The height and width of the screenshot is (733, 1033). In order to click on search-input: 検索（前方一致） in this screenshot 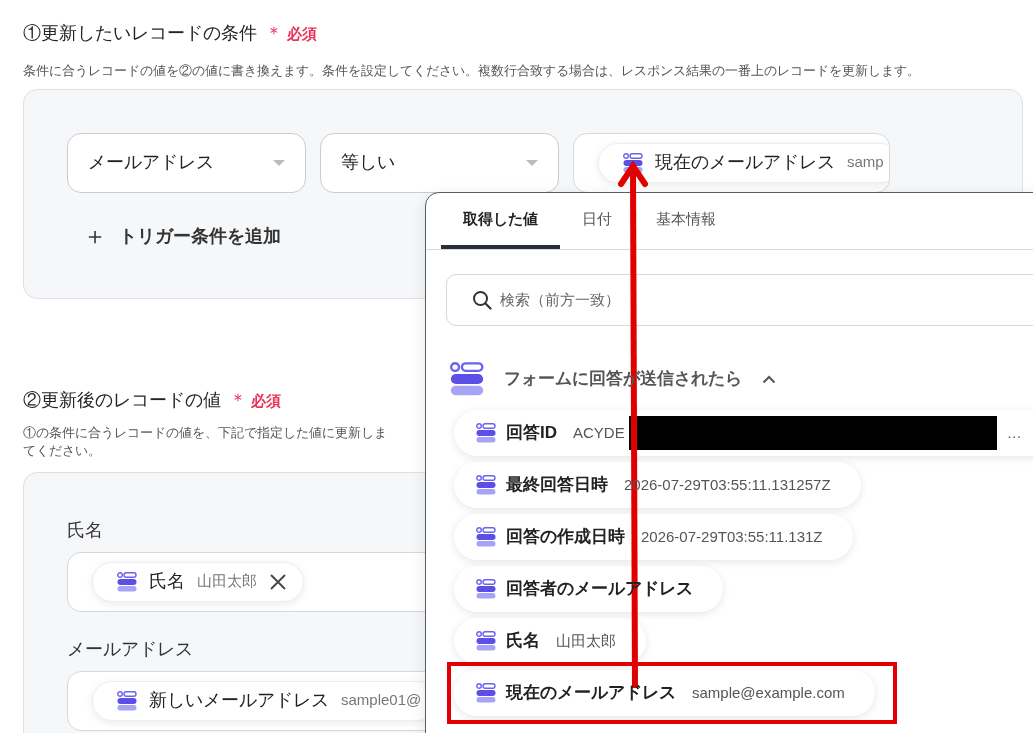, I will do `click(700, 300)`.